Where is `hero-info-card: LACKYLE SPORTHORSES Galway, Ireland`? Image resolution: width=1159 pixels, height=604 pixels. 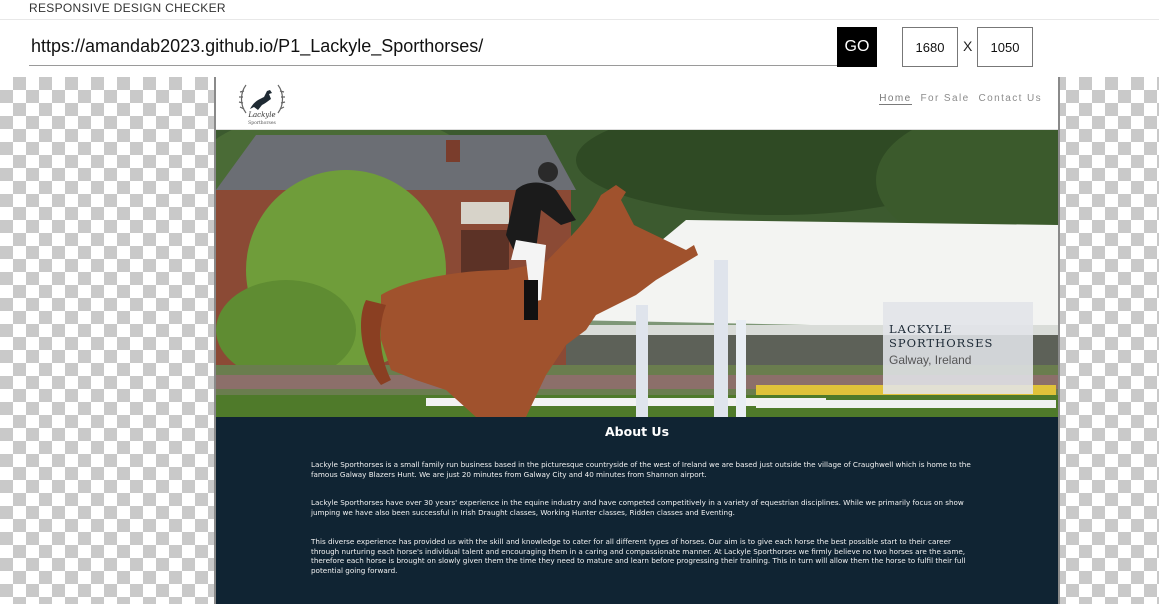
hero-info-card: LACKYLE SPORTHORSES Galway, Ireland is located at coordinates (958, 348).